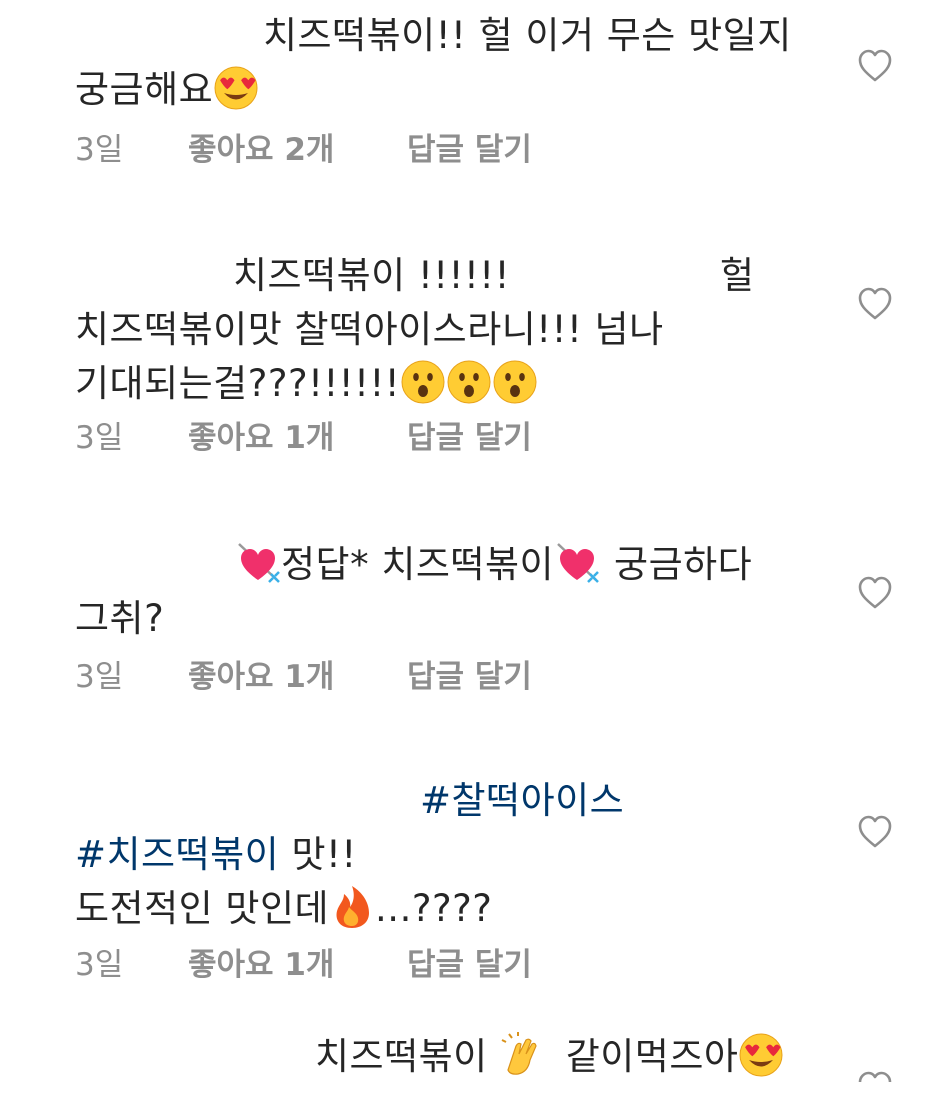 This screenshot has width=938, height=1114. What do you see at coordinates (445, 1057) in the screenshot?
I see `comment-text: 치즈떡볶이 같이먹즈아` at bounding box center [445, 1057].